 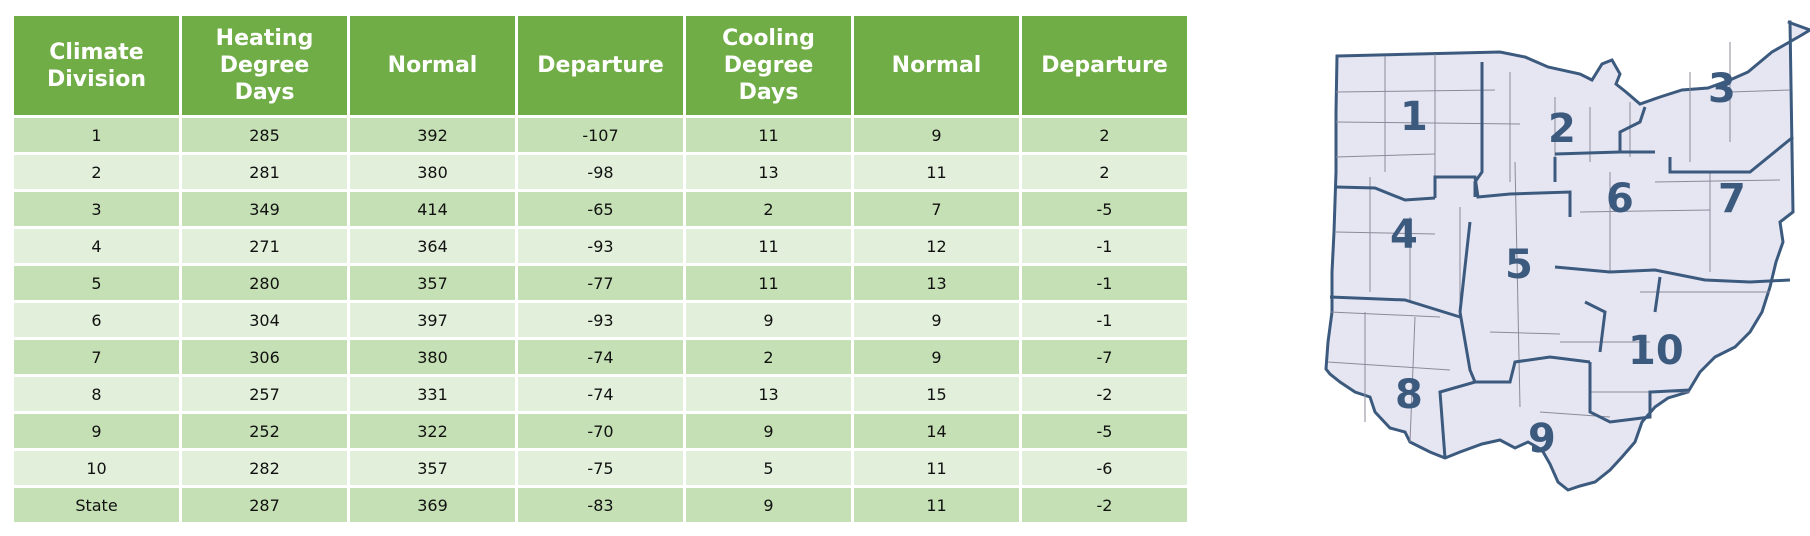 I want to click on table-row: State 287 369 -83 9 11 -2, so click(x=600, y=505).